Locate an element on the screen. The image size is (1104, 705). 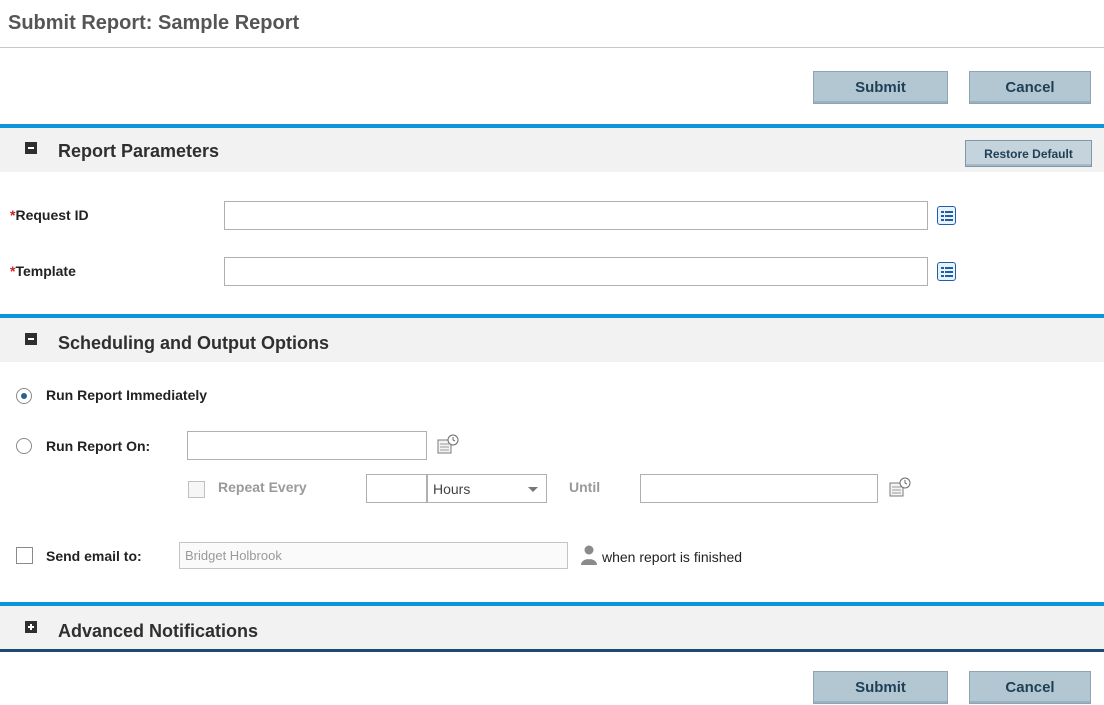
submit-button-top: Submit is located at coordinates (880, 87).